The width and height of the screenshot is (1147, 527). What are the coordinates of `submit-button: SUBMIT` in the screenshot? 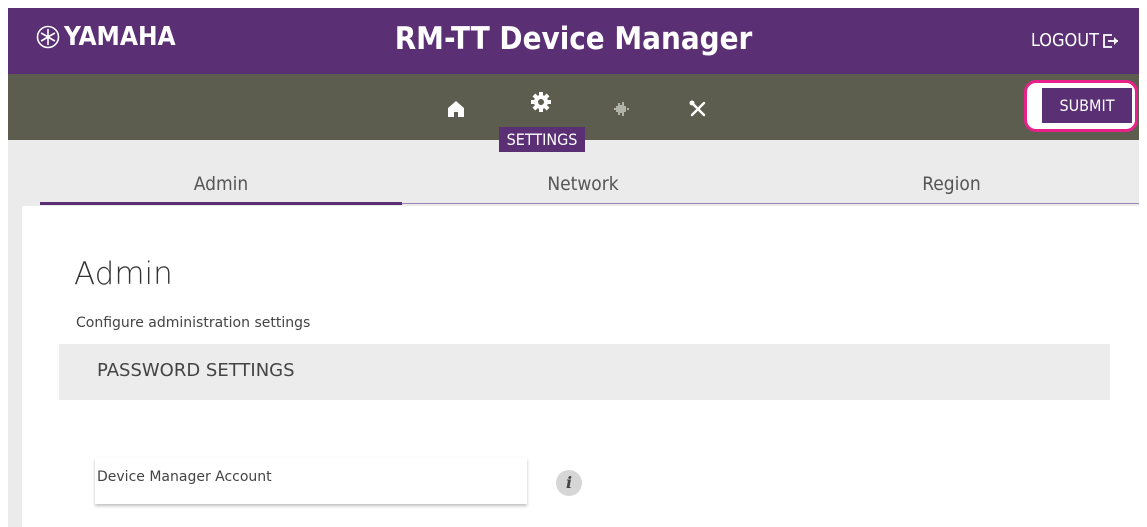 It's located at (1087, 105).